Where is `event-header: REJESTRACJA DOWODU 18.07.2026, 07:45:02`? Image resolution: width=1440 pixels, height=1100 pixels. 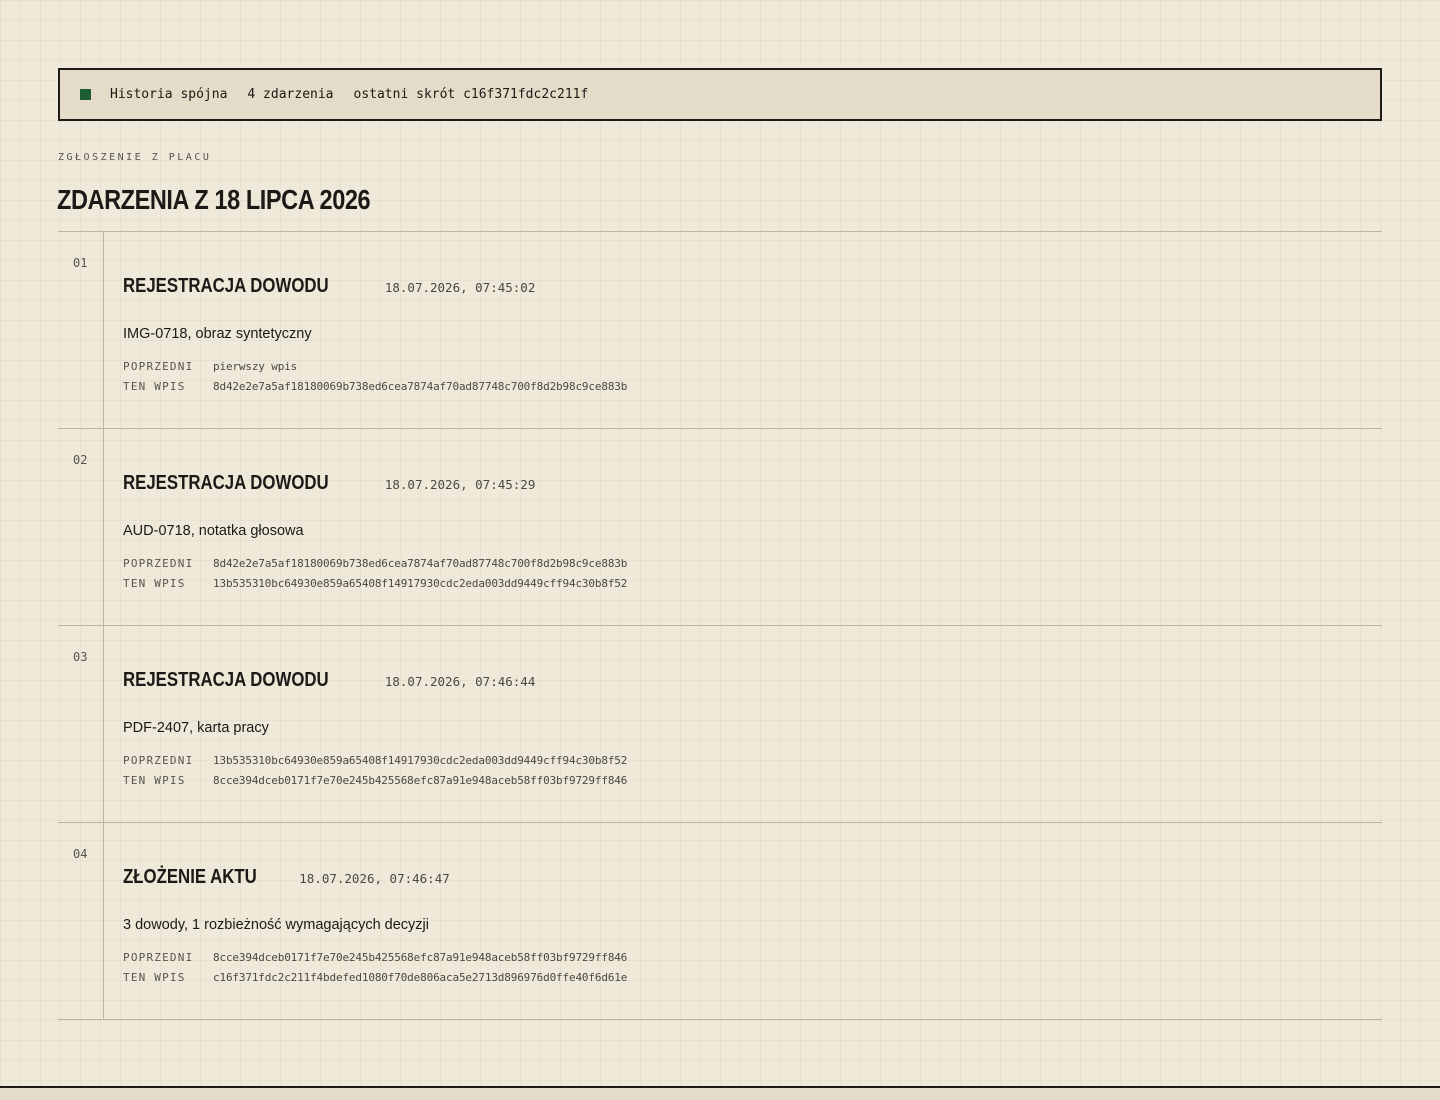 event-header: REJESTRACJA DOWODU 18.07.2026, 07:45:02 is located at coordinates (329, 286).